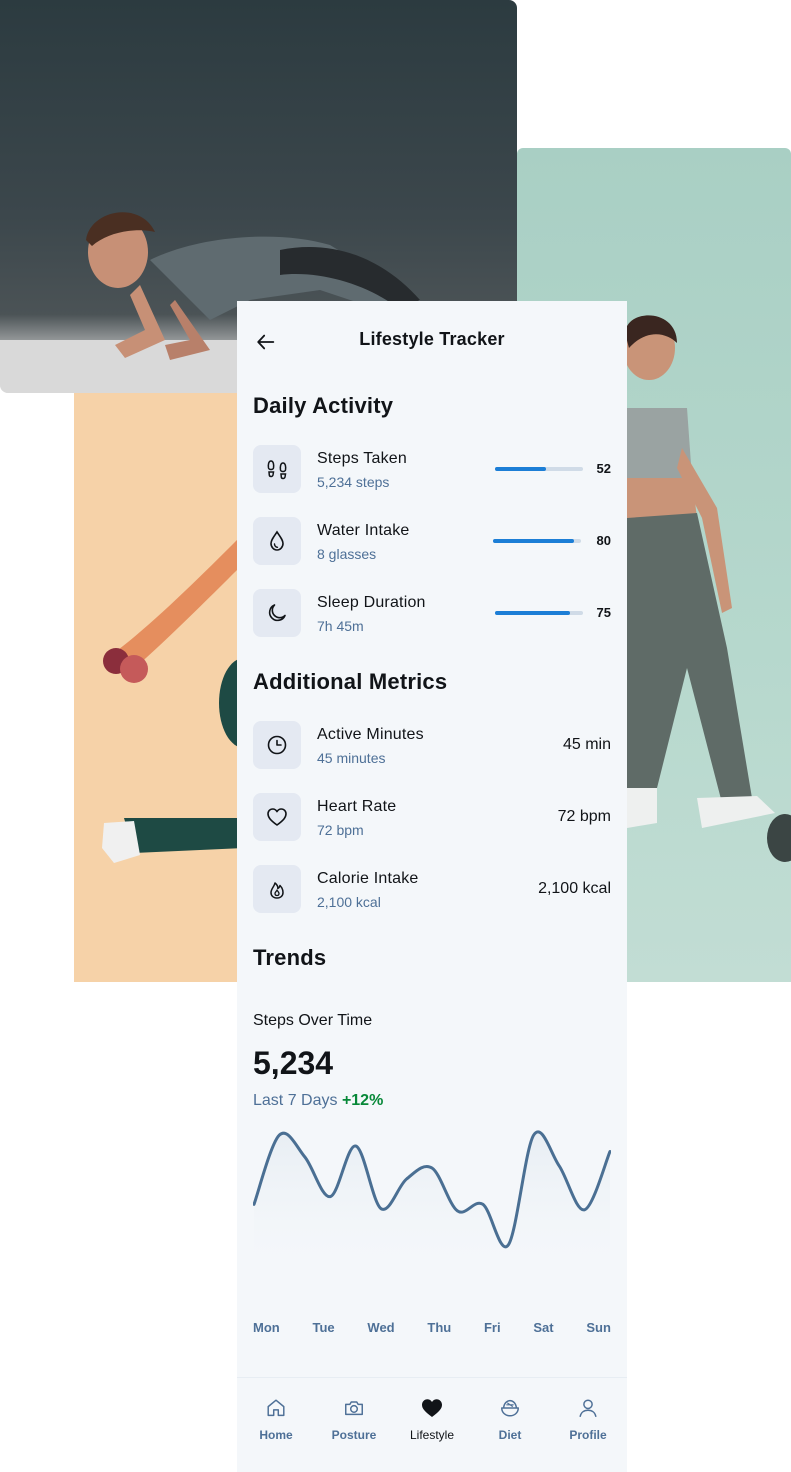 This screenshot has height=1472, width=791. I want to click on steps-series-area, so click(432, 1205).